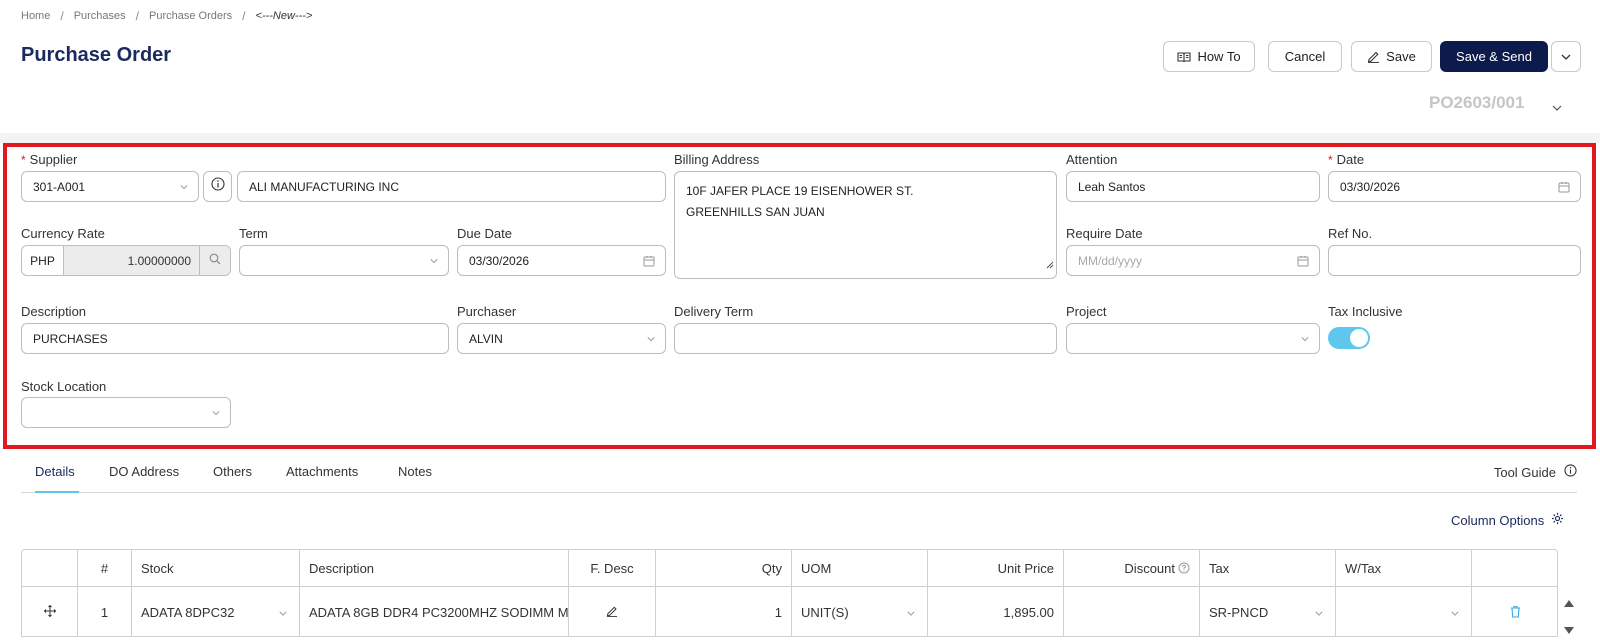 Image resolution: width=1600 pixels, height=644 pixels. What do you see at coordinates (484, 233) in the screenshot?
I see `due-date-label: Due Date` at bounding box center [484, 233].